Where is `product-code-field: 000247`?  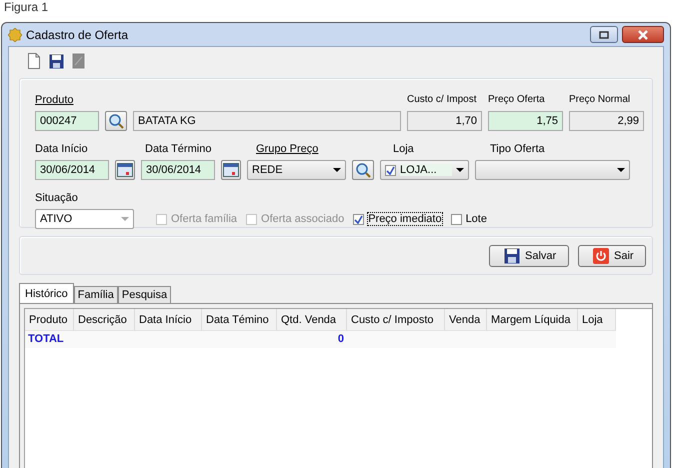
product-code-field: 000247 is located at coordinates (67, 121).